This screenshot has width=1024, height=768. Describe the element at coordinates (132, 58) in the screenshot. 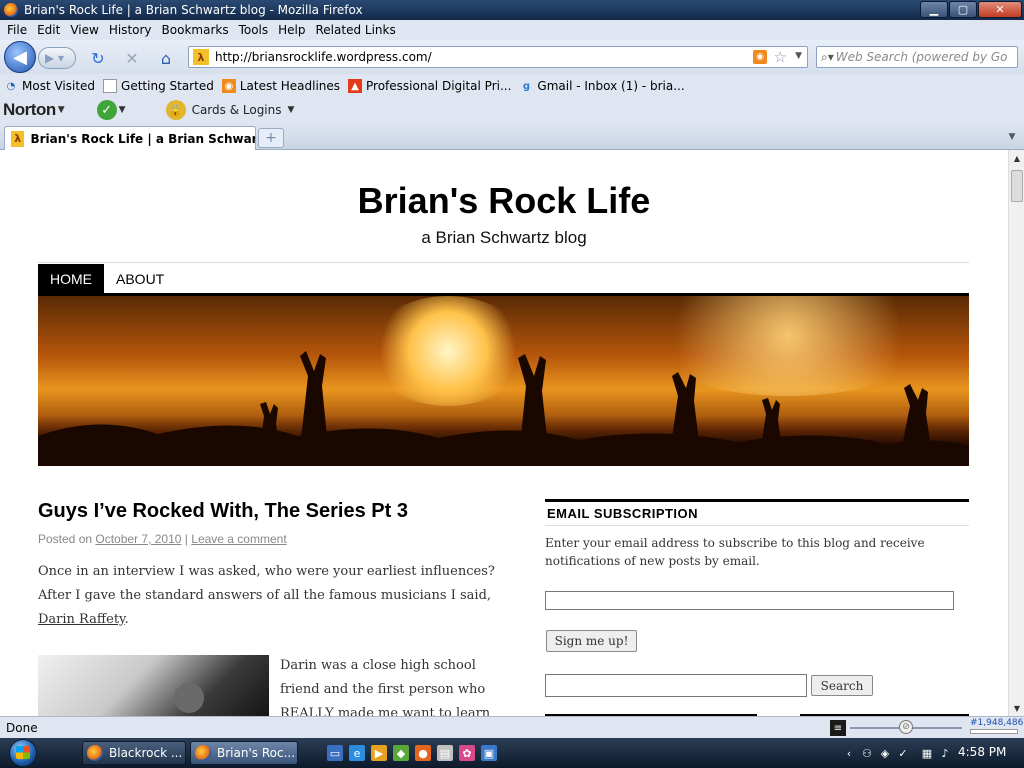

I see `stop-icon: ✕` at that location.